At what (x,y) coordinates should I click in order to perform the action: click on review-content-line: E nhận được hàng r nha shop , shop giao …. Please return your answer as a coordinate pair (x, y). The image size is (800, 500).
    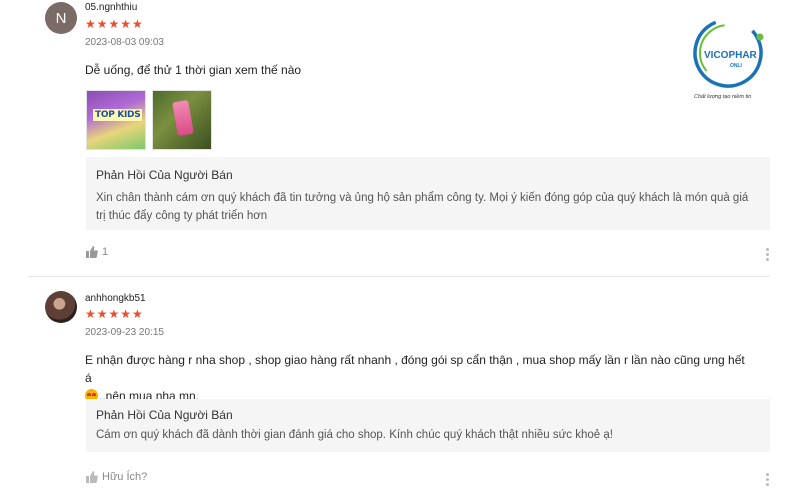
    Looking at the image, I should click on (415, 369).